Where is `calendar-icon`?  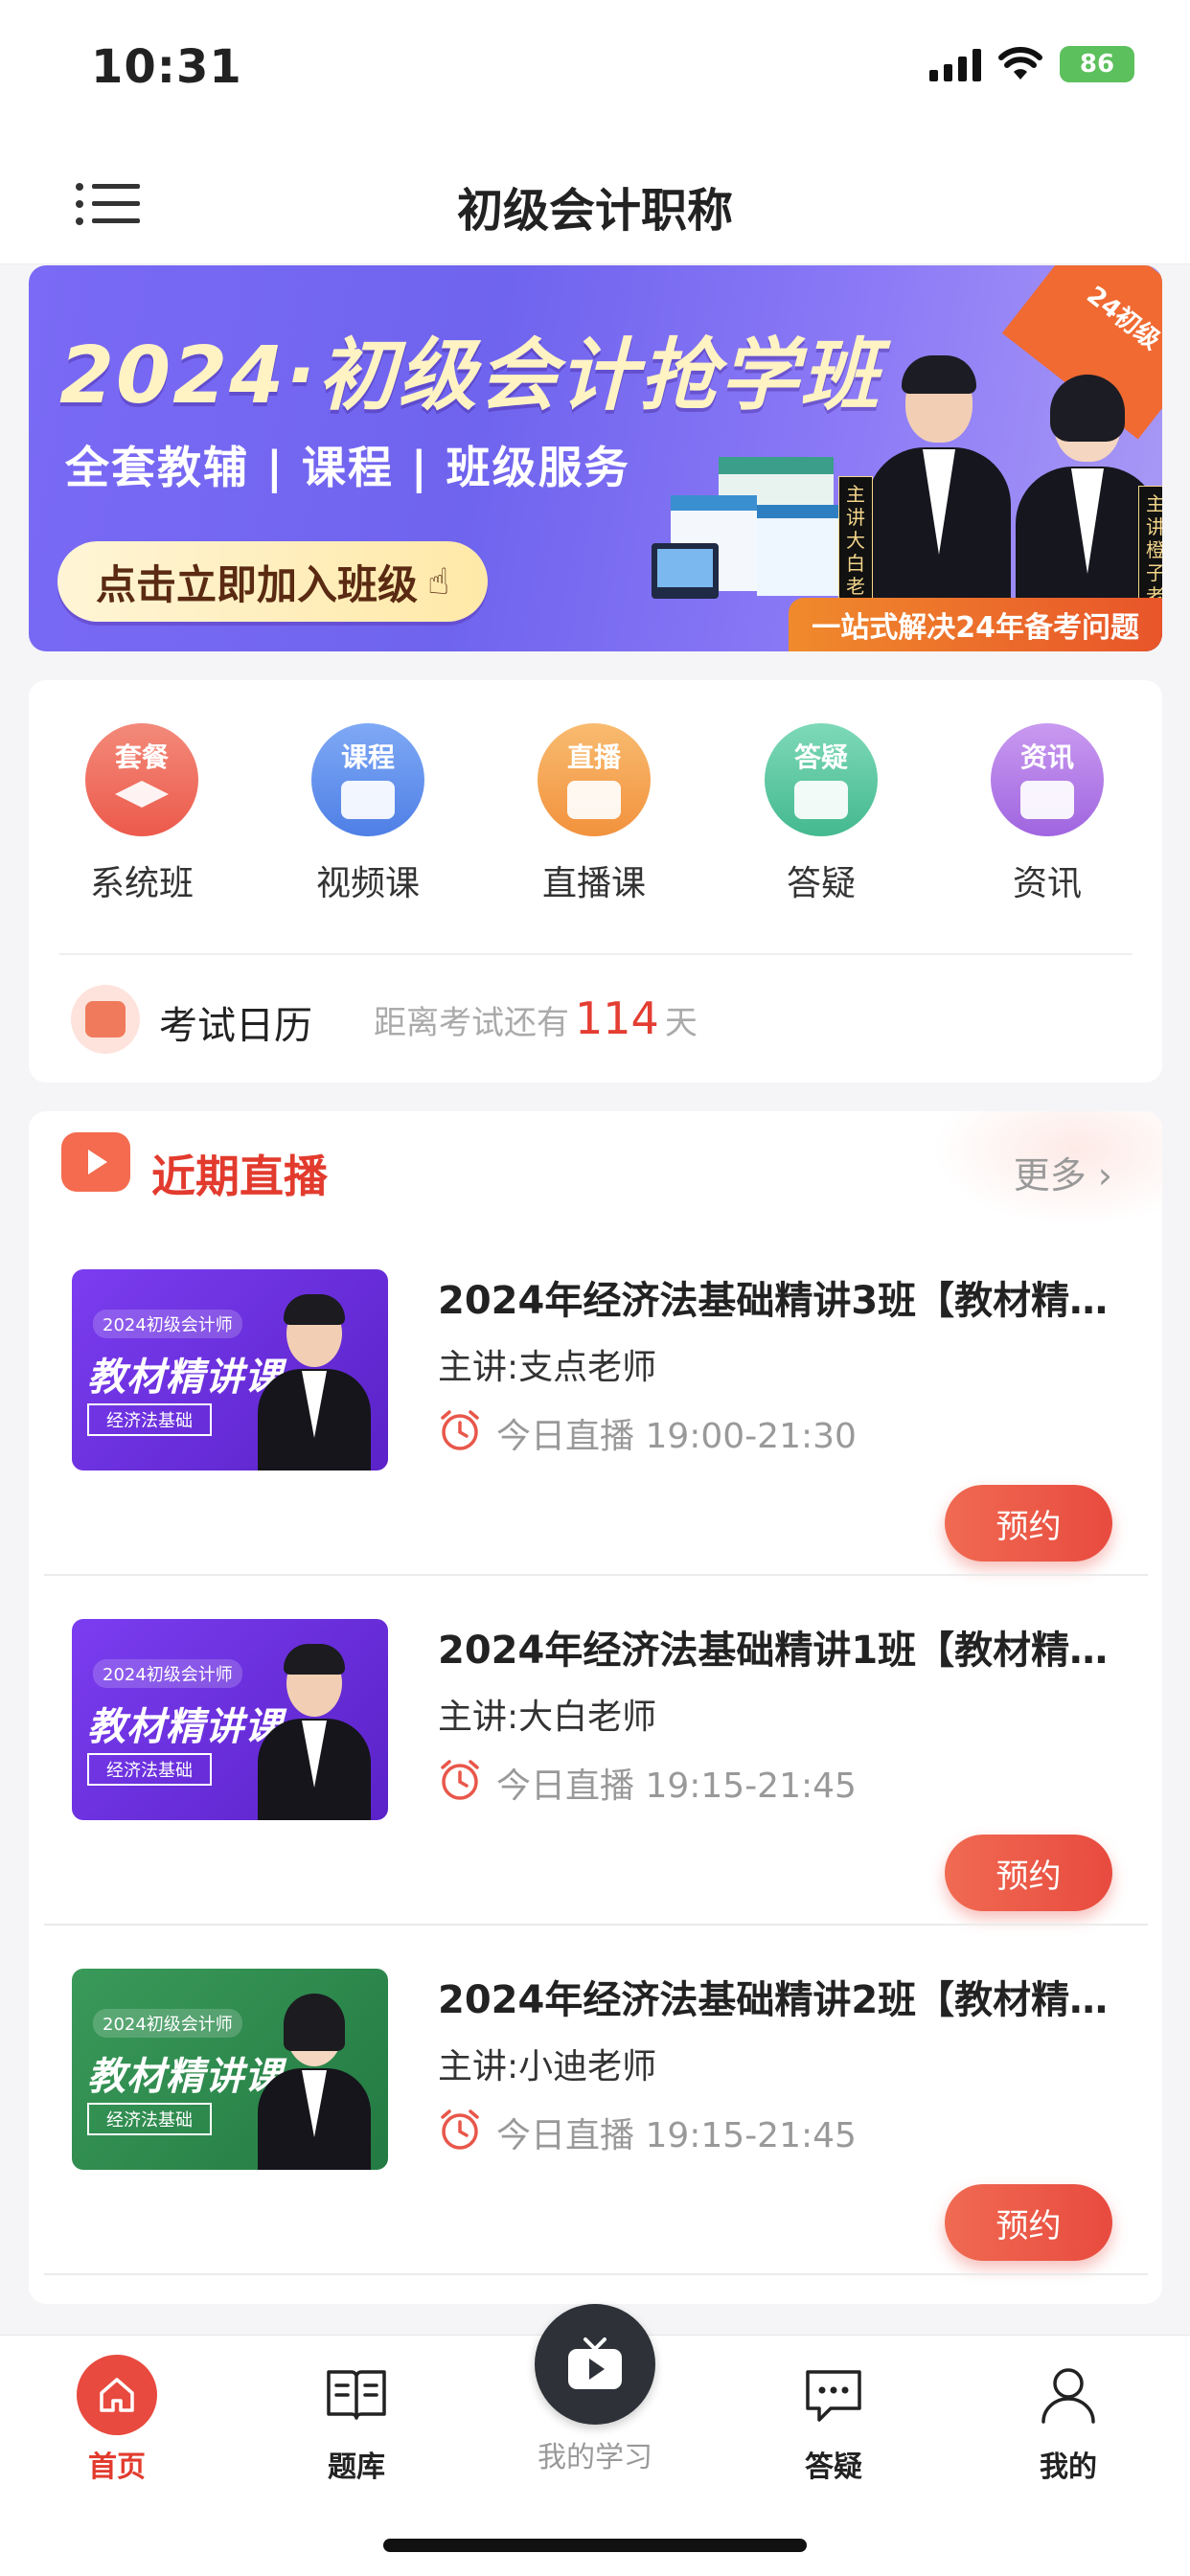
calendar-icon is located at coordinates (105, 1020).